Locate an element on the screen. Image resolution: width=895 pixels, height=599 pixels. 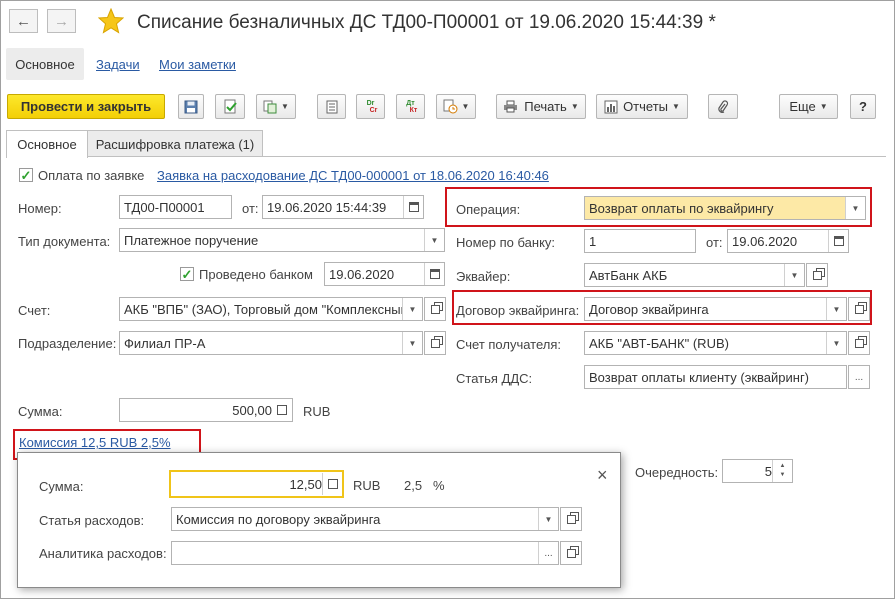
create-based-on-icon is located at coordinates (270, 106).